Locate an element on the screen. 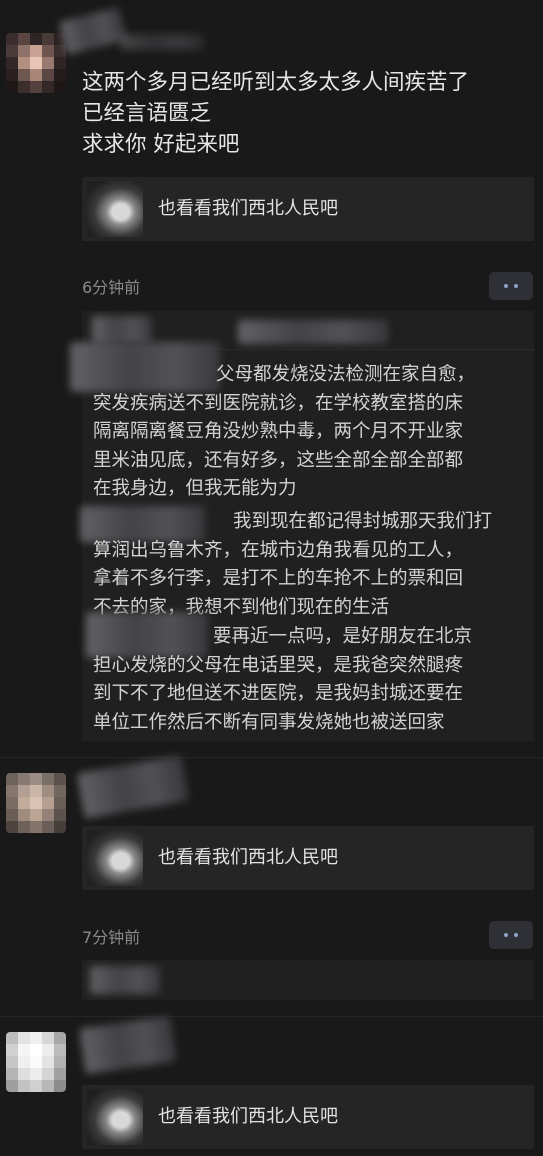 This screenshot has height=1156, width=543. comment-line: 担心发烧的父母在电话里哭，是我爸突然腿疼 is located at coordinates (278, 665).